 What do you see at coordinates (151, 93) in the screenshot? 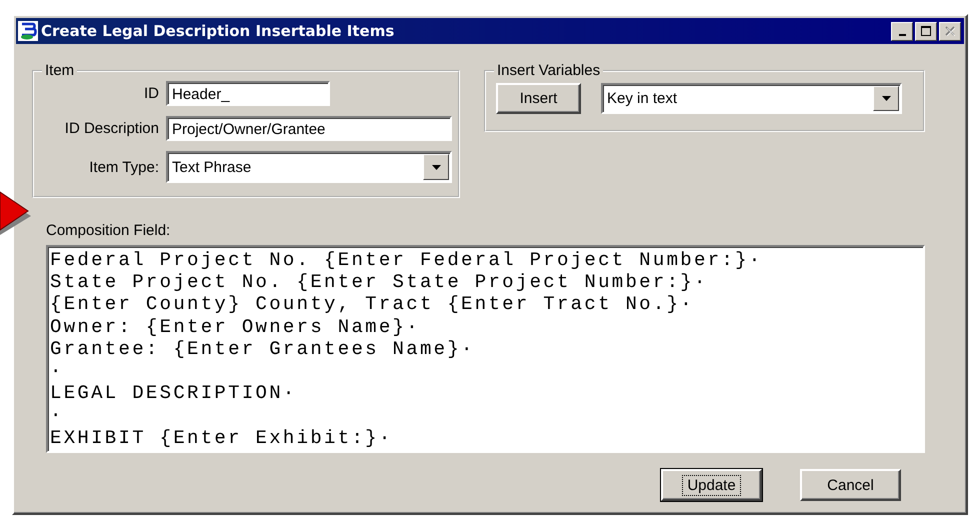
I see `field-label: ID` at bounding box center [151, 93].